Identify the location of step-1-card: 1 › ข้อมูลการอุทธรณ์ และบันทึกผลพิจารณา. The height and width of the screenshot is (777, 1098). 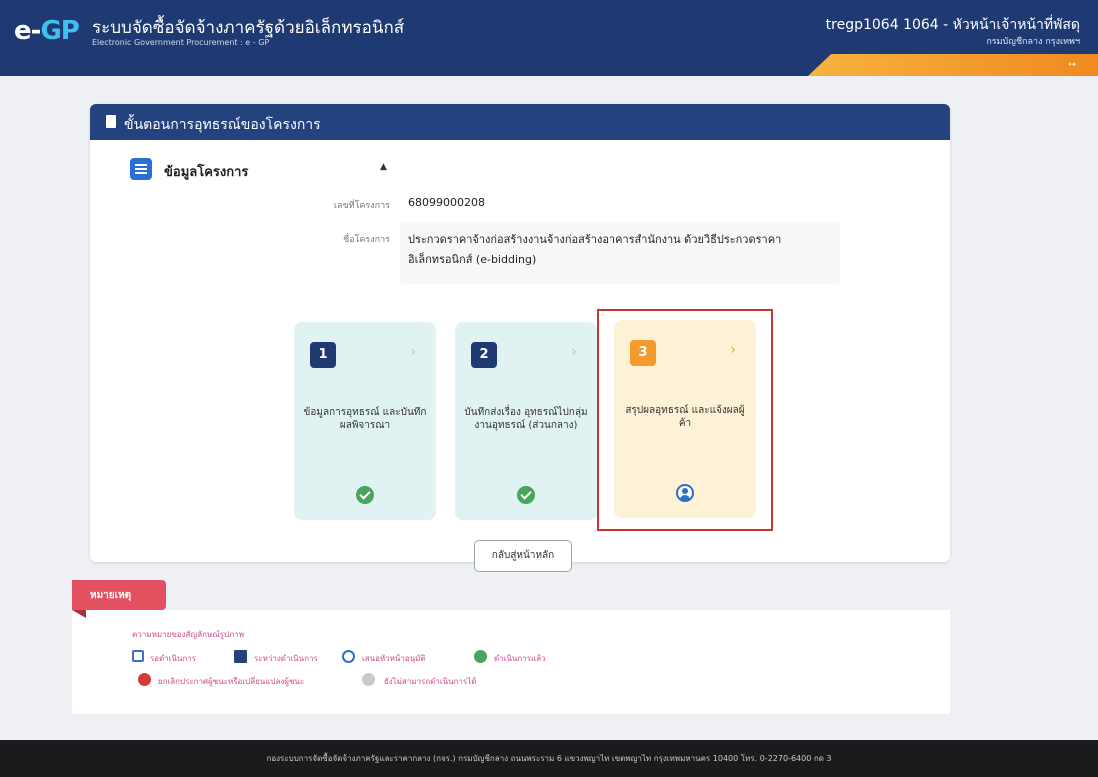
(365, 421).